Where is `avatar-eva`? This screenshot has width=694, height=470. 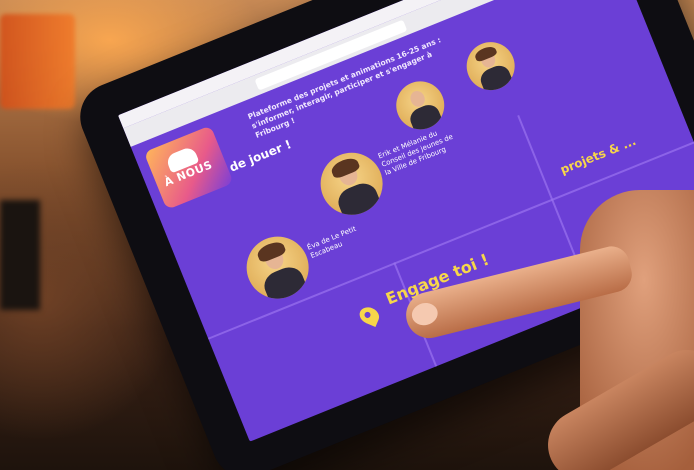 avatar-eva is located at coordinates (277, 267).